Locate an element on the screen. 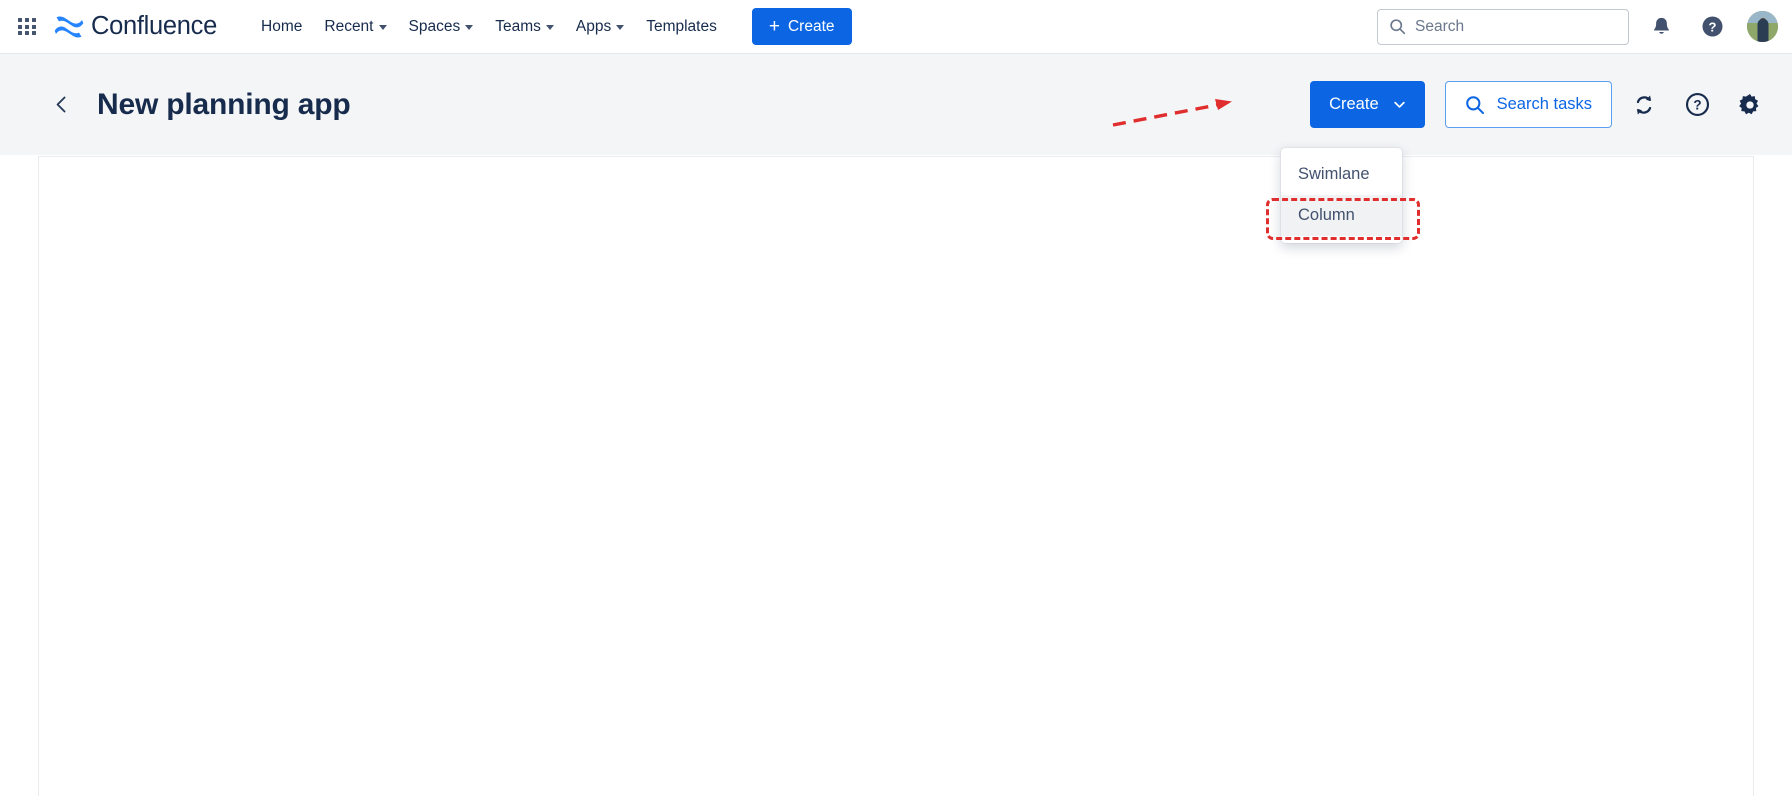 The image size is (1792, 796). notifications-button is located at coordinates (1661, 27).